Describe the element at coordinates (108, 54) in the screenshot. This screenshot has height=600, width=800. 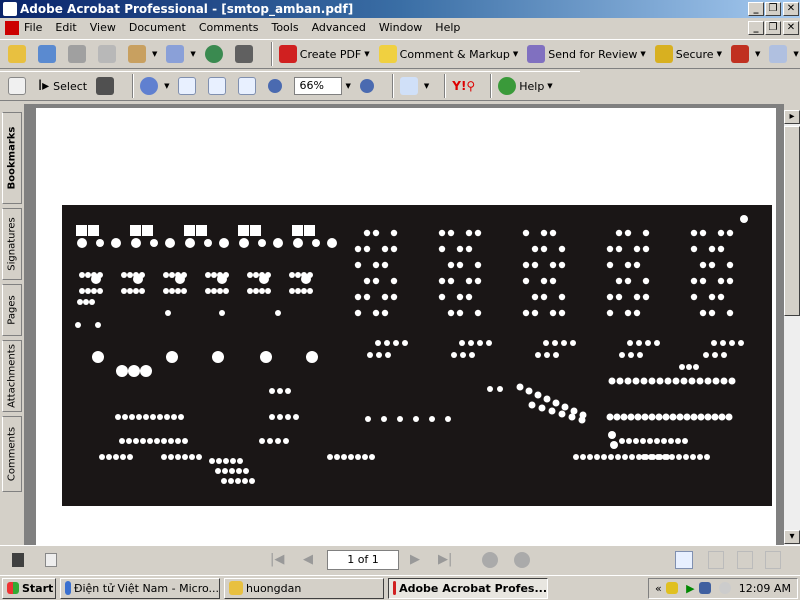
I see `print-button` at that location.